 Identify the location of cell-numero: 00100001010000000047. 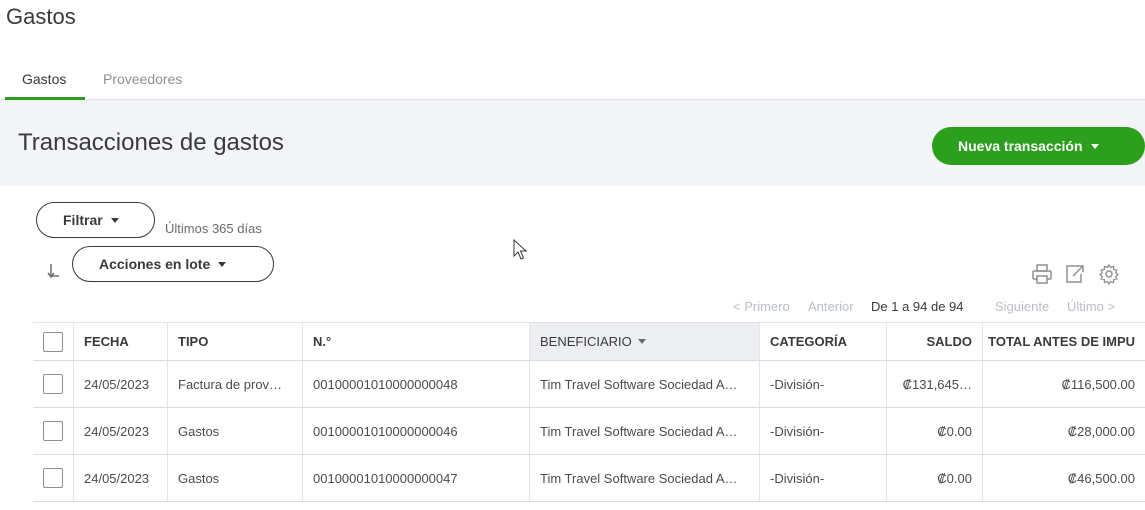
(415, 478).